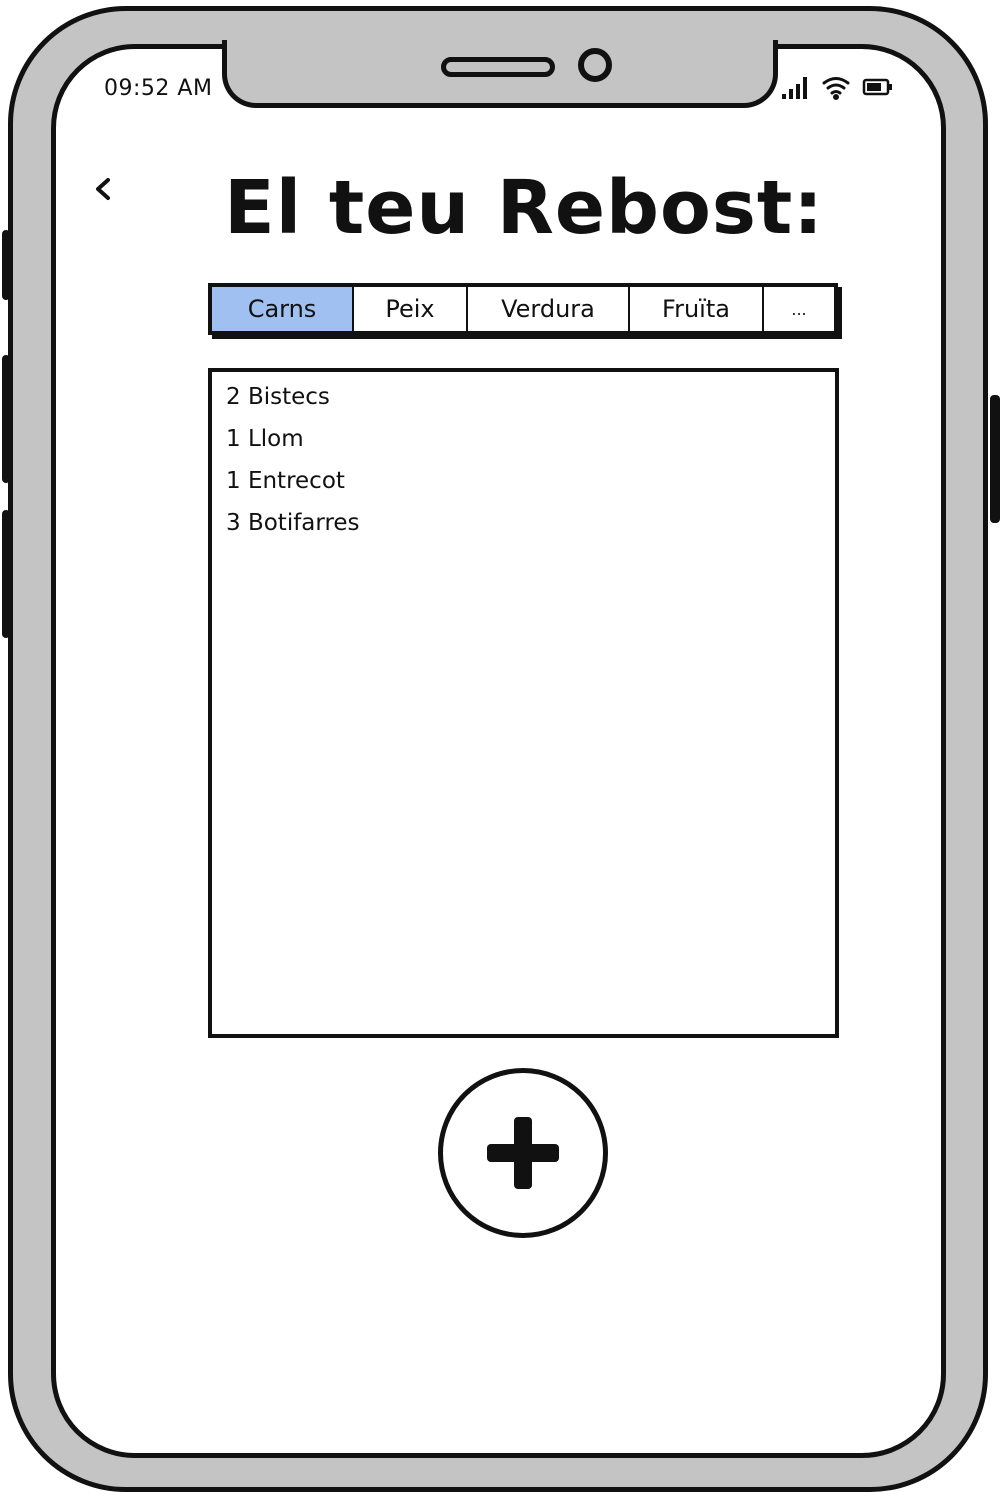 The height and width of the screenshot is (1500, 1000). Describe the element at coordinates (697, 309) in the screenshot. I see `tab-fruita: Fruïta` at that location.